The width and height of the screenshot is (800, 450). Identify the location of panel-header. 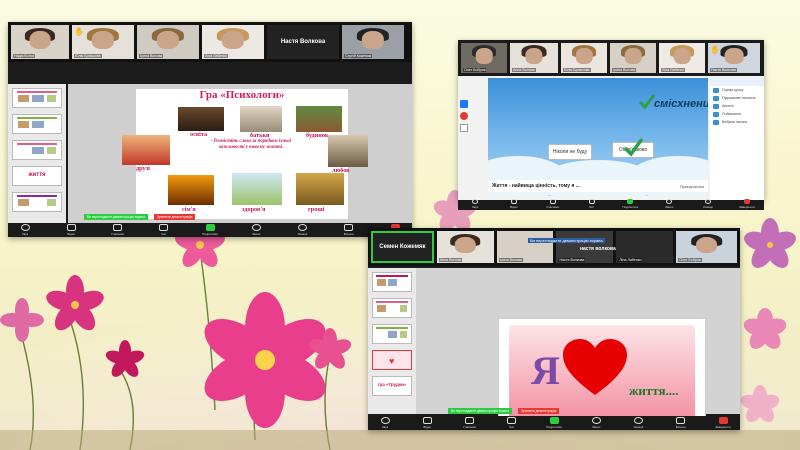
(737, 82).